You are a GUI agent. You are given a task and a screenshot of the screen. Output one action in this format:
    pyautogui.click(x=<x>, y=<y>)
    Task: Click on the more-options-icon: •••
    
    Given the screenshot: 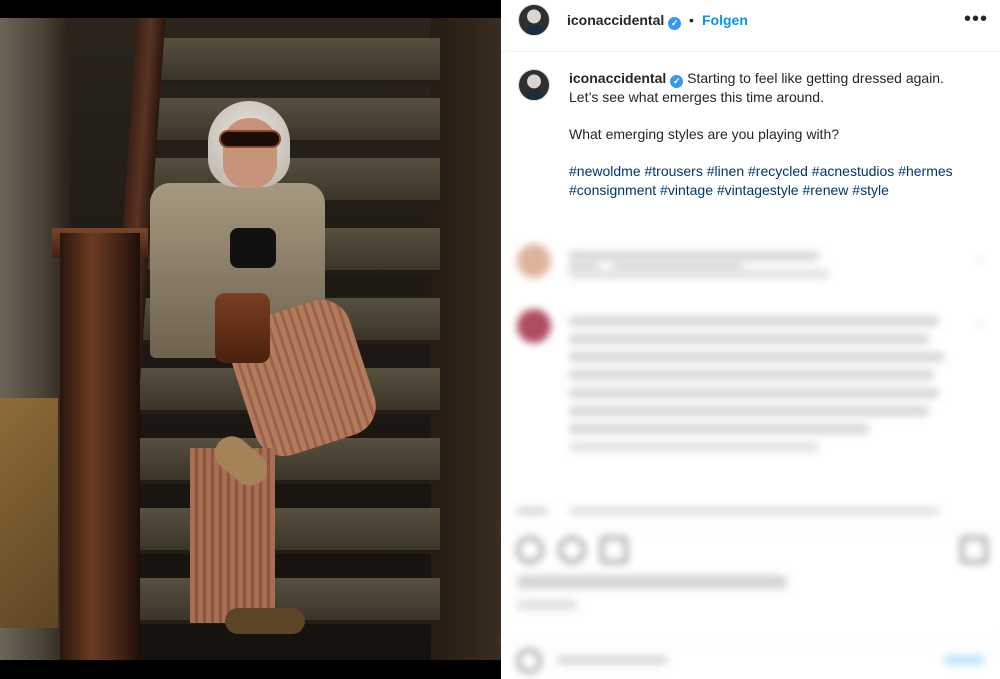 What is the action you would take?
    pyautogui.click(x=976, y=19)
    